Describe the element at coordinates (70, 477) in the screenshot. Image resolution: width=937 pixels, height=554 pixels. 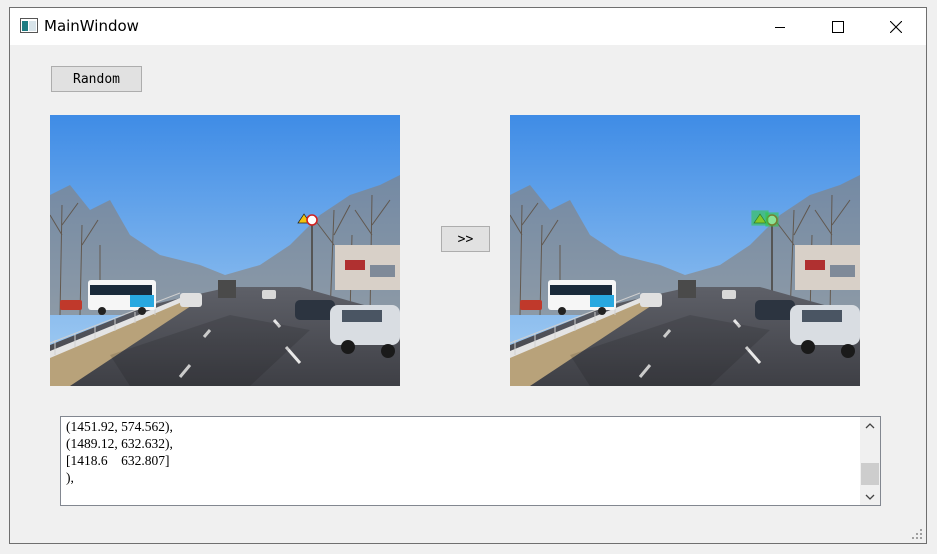
I see `output-line: ),` at that location.